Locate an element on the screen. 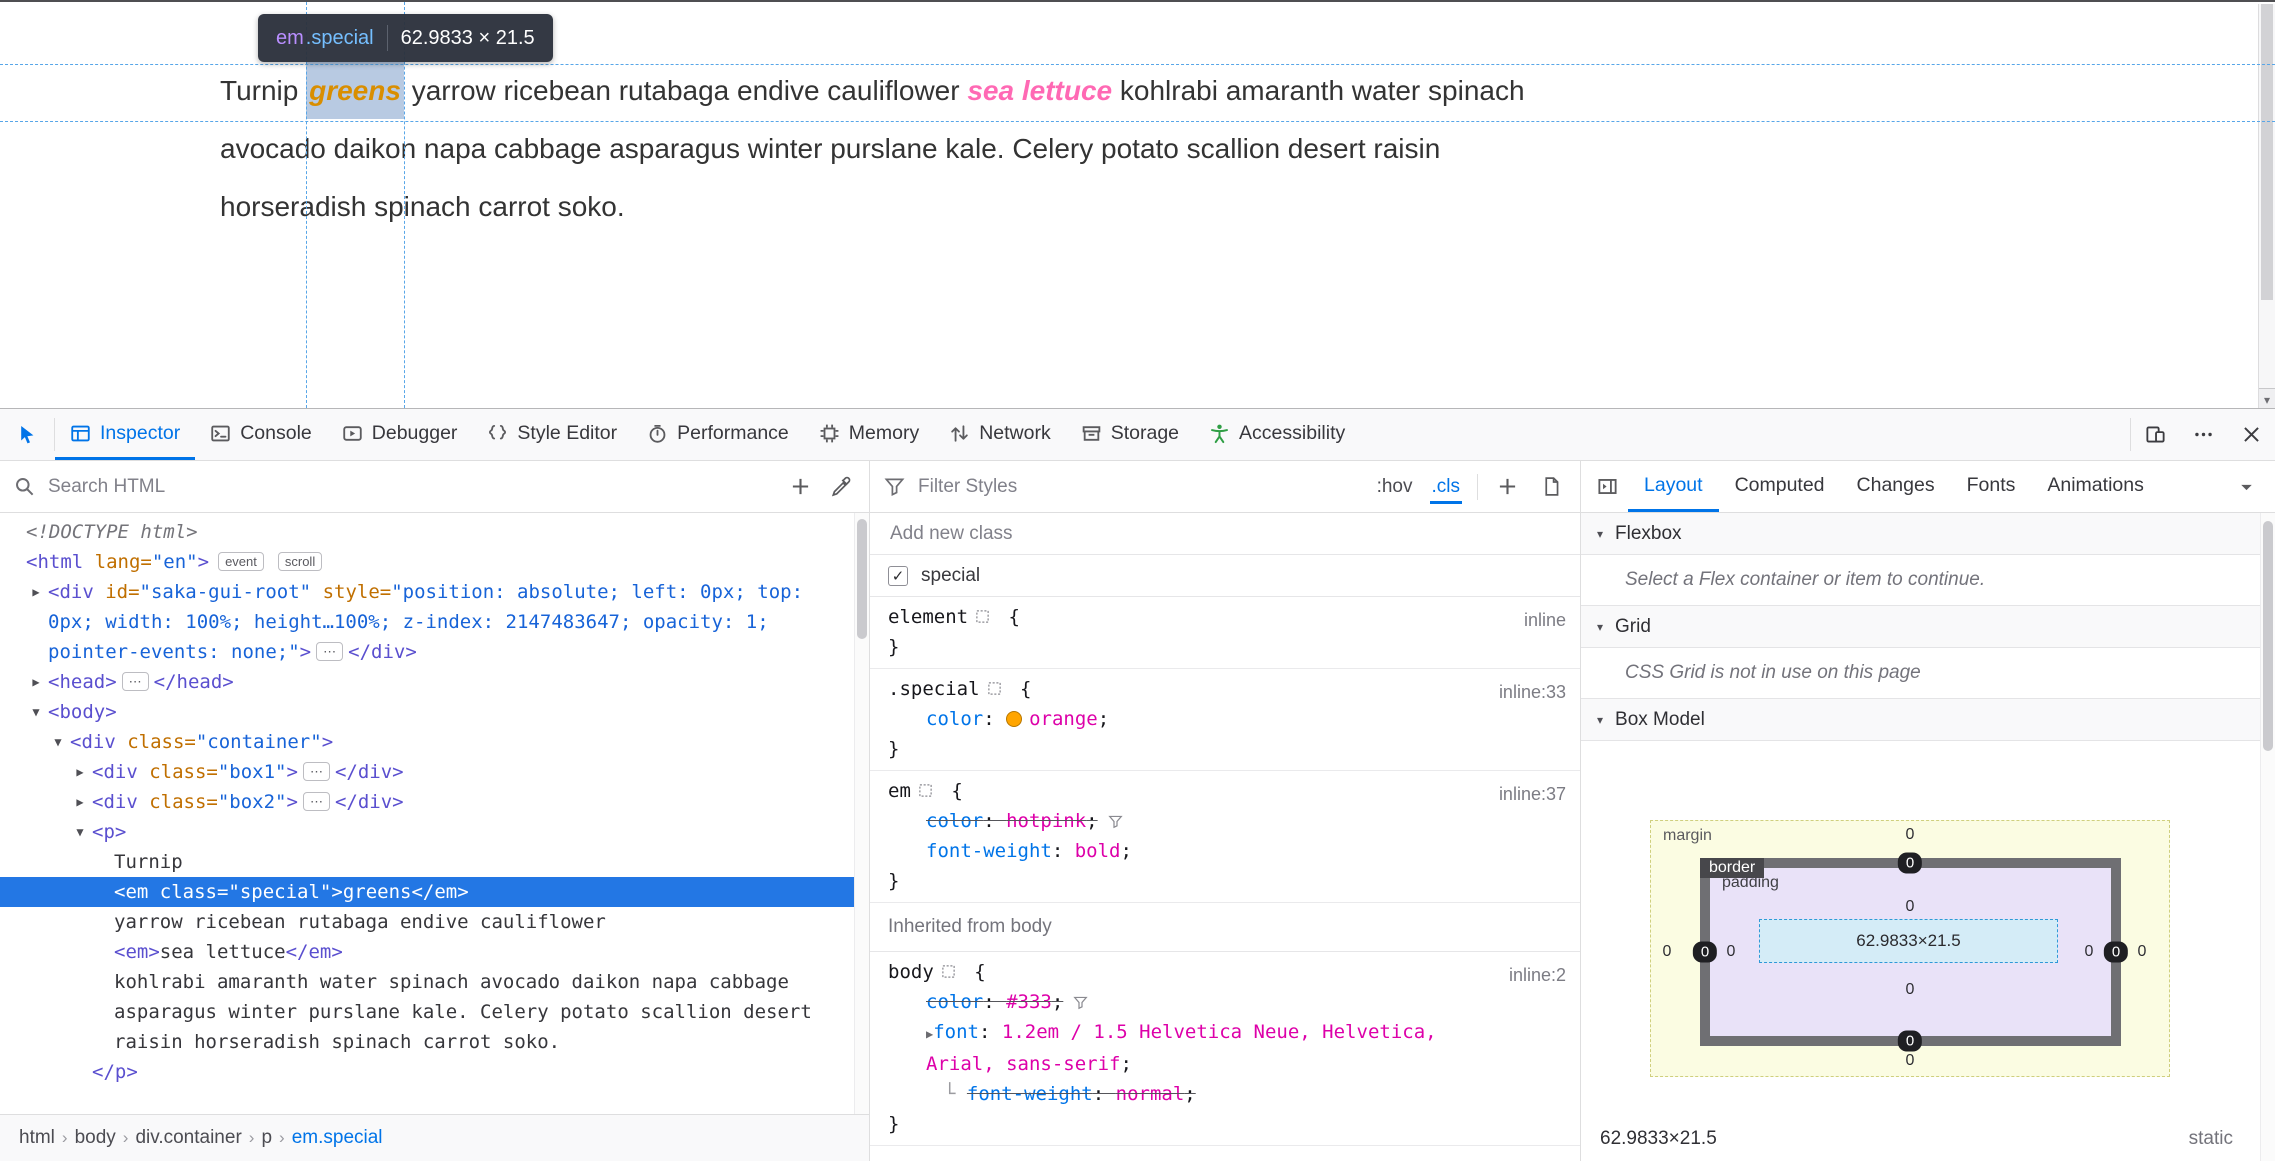 The height and width of the screenshot is (1161, 2275). css-declaration: font-weight: bold; is located at coordinates (1200, 851).